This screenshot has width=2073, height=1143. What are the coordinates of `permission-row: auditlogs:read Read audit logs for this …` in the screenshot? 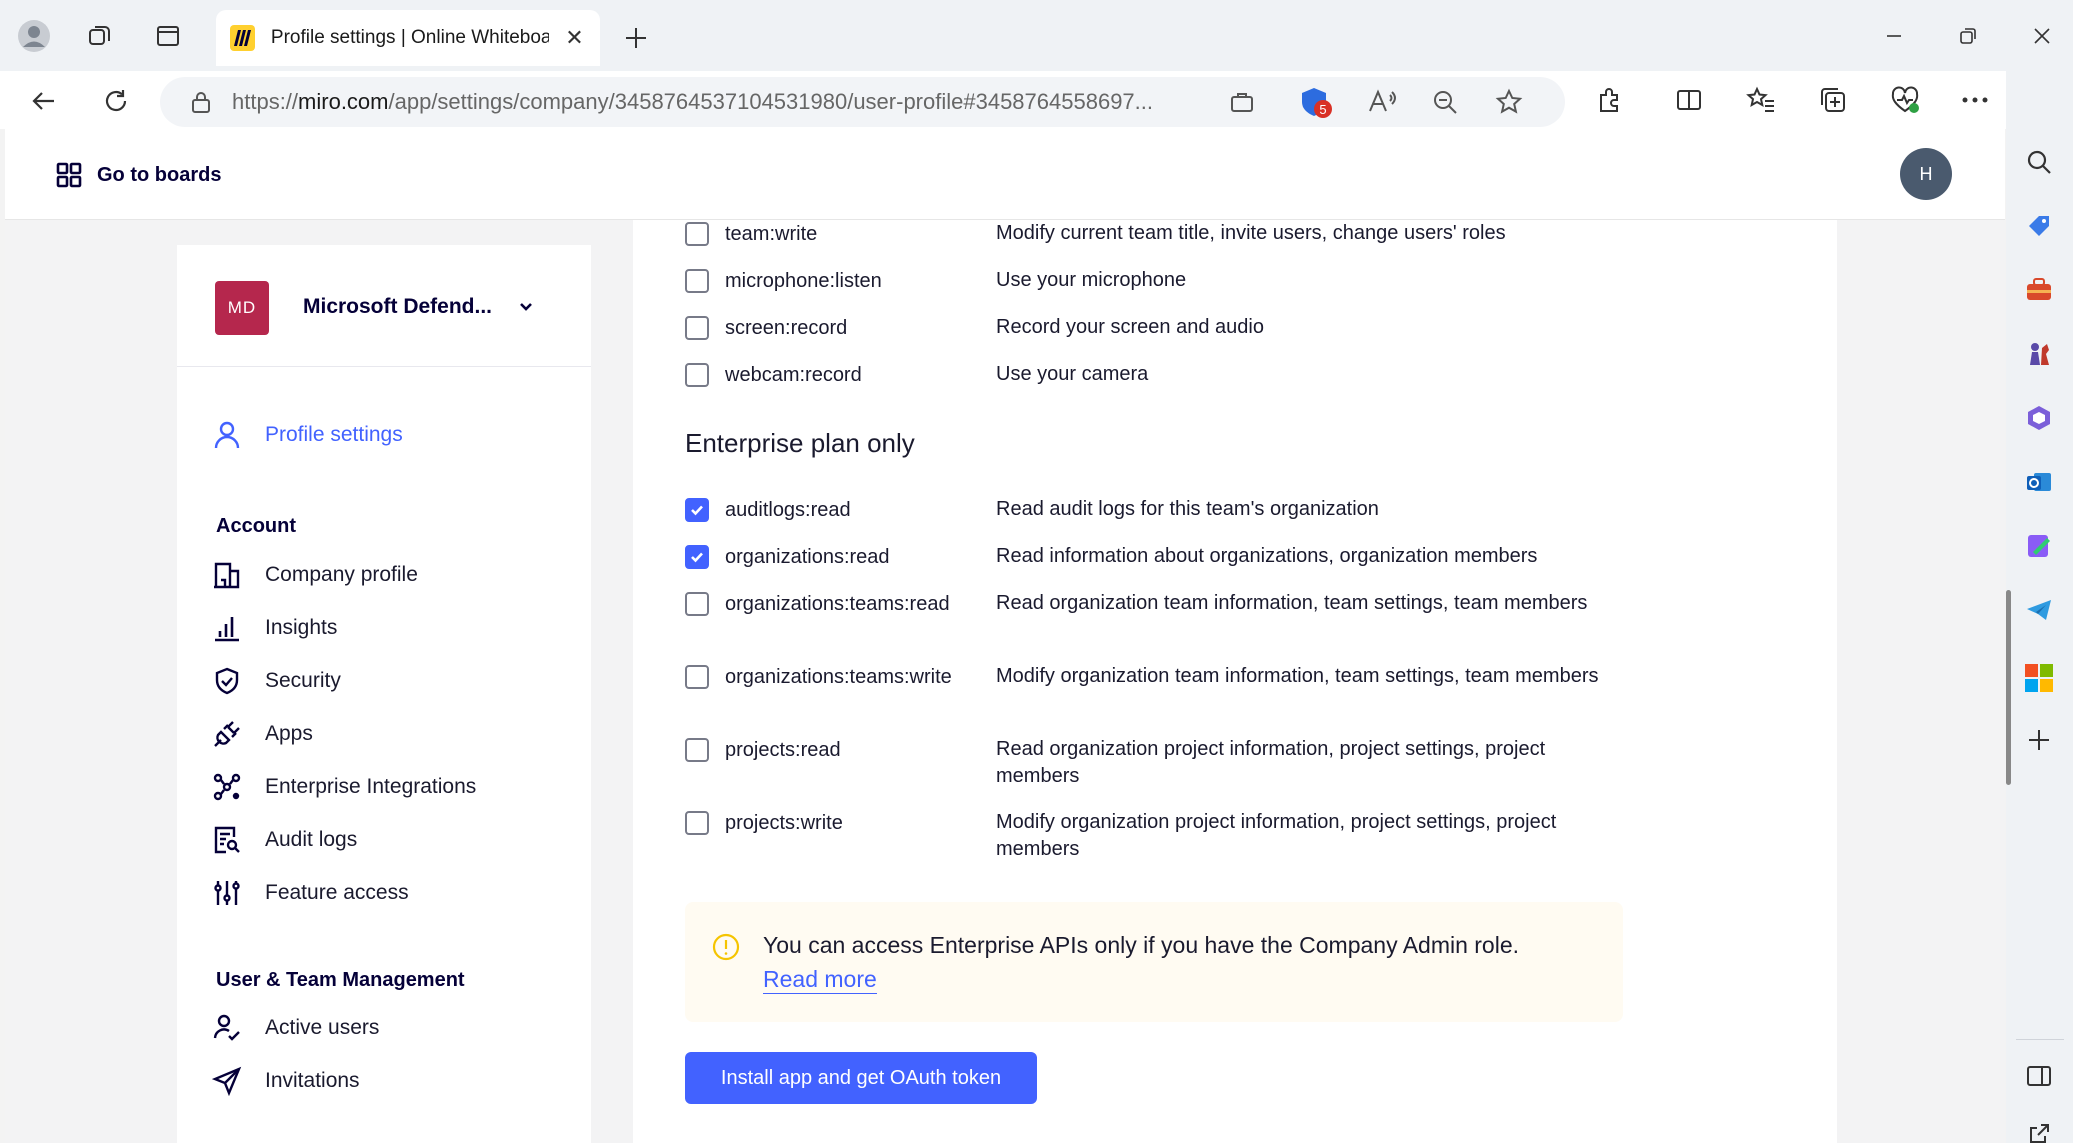 It's located at (1145, 510).